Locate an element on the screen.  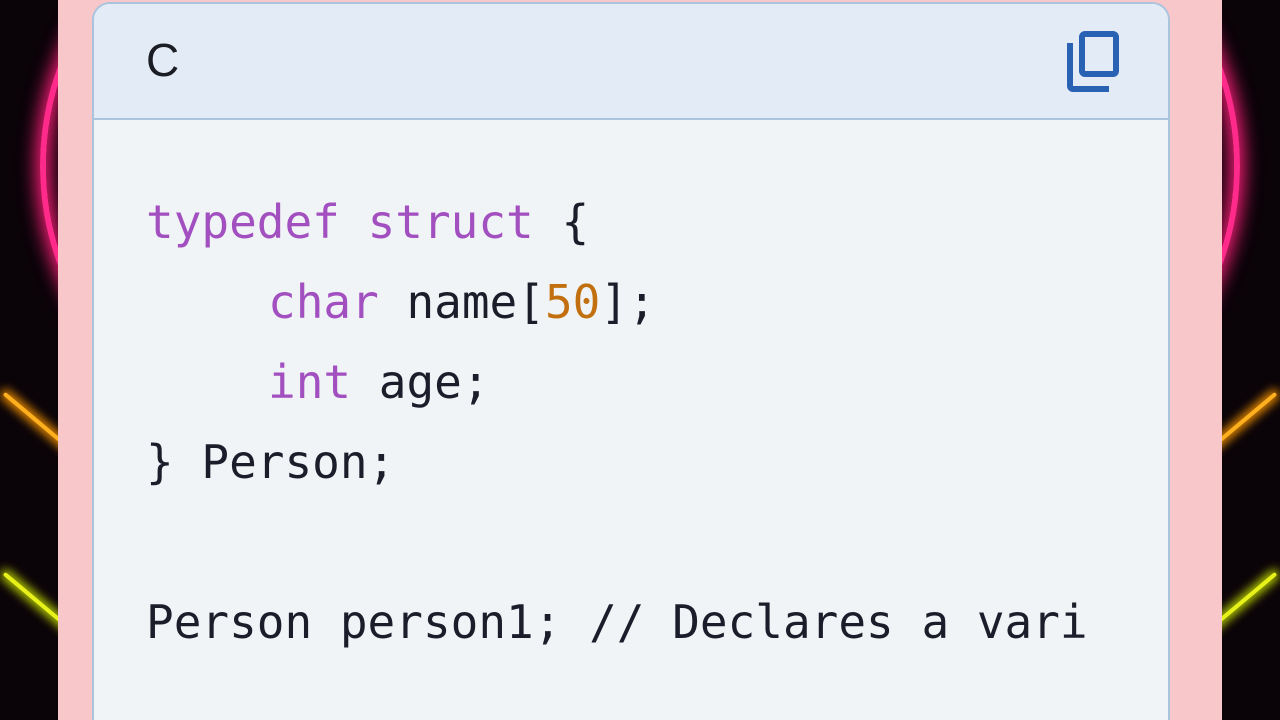
code-keyword: struct is located at coordinates (450, 222).